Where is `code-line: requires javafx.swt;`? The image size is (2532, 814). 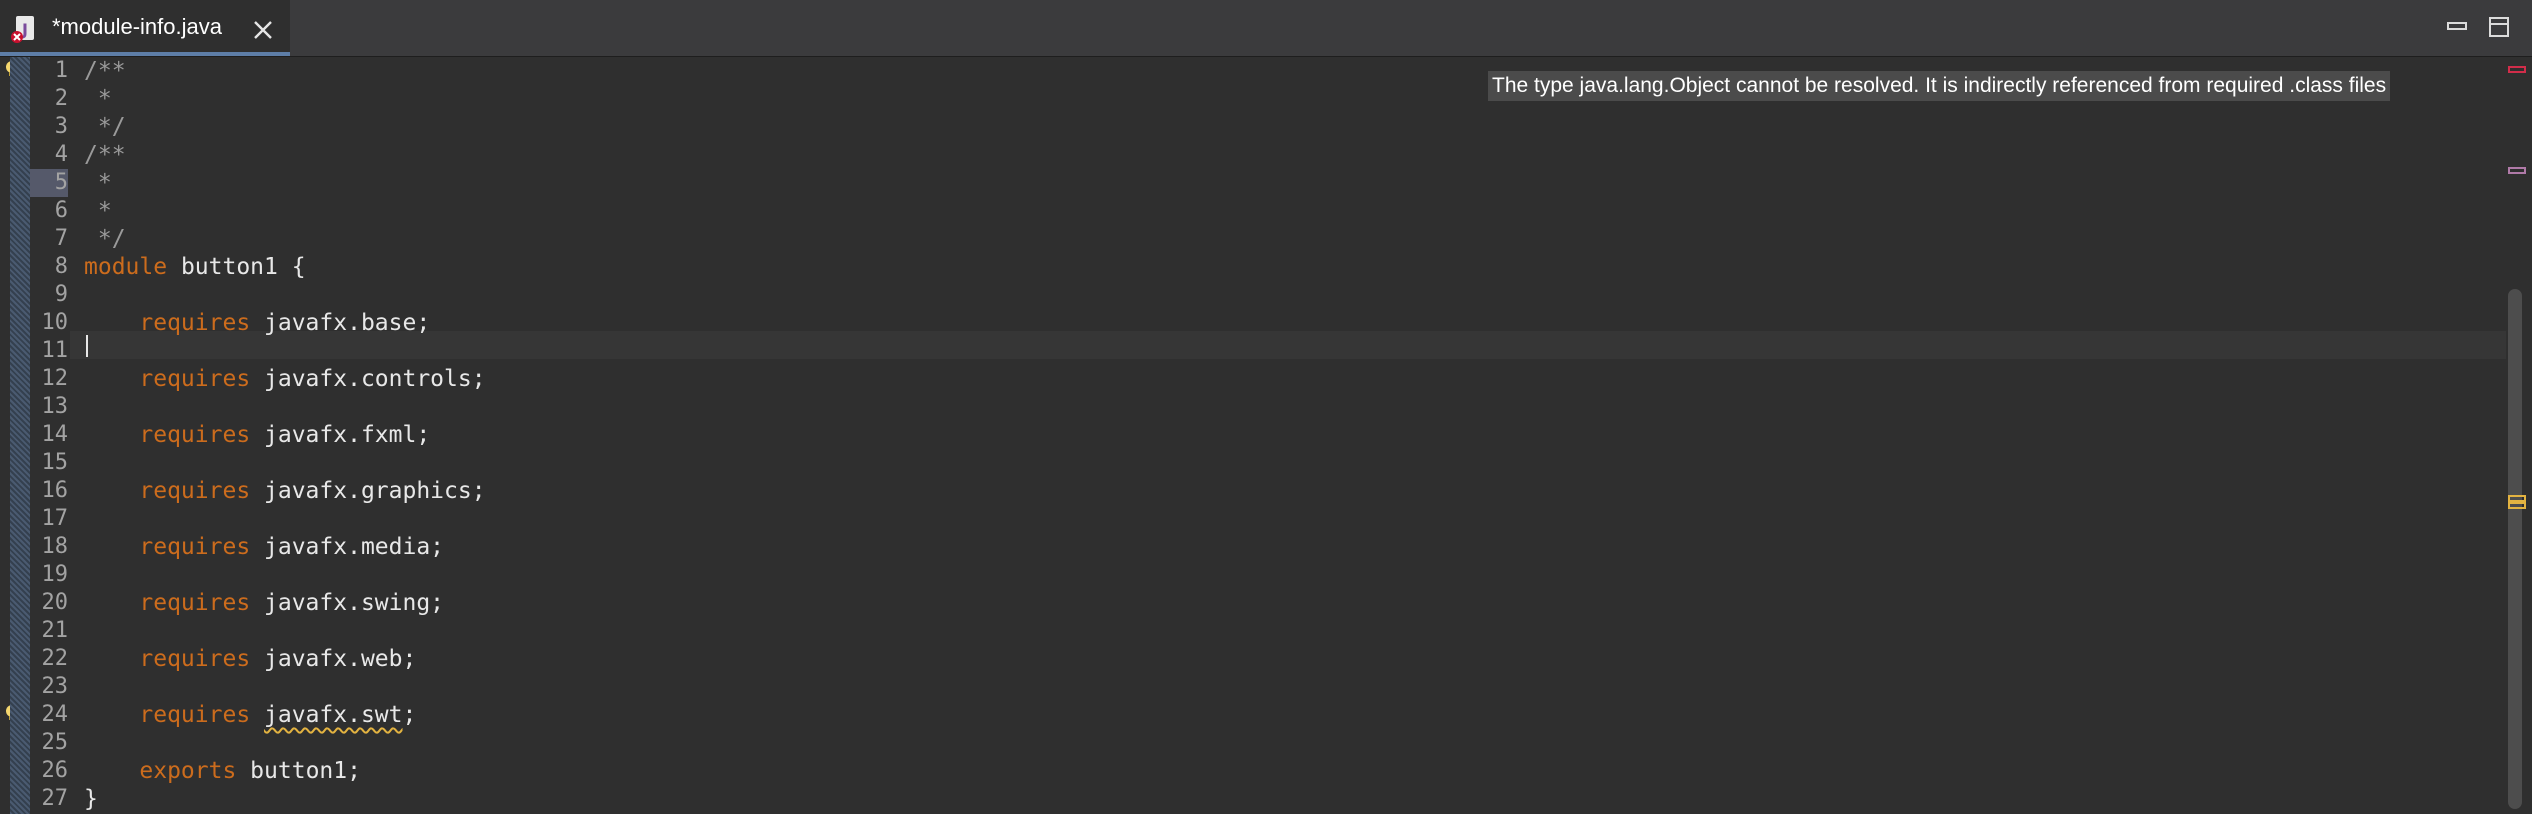 code-line: requires javafx.swt; is located at coordinates (250, 715).